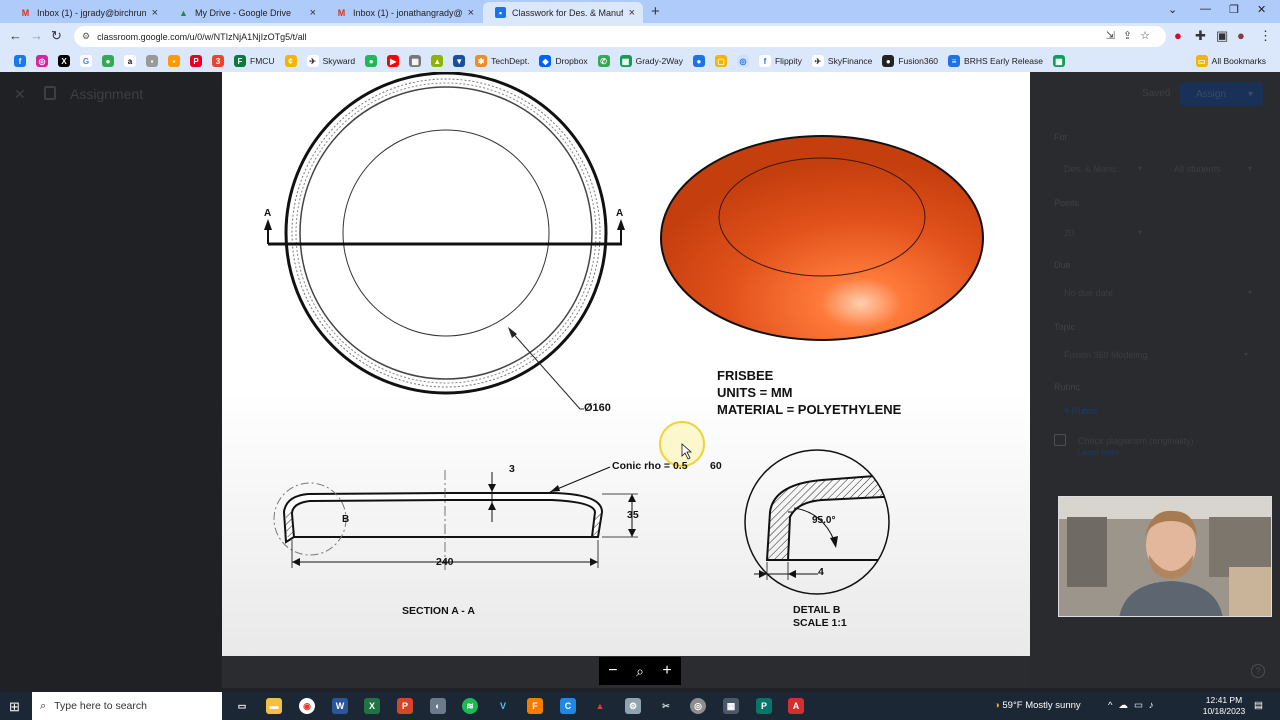  What do you see at coordinates (568, 706) in the screenshot?
I see `app-c-icon: C` at bounding box center [568, 706].